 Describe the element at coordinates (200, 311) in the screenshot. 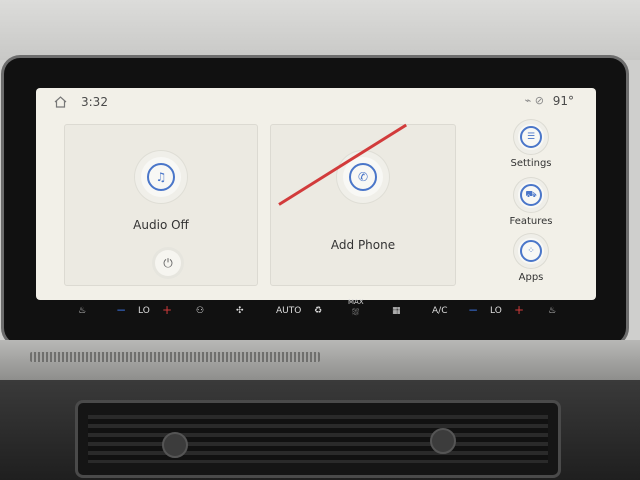

I see `fan-mode-icon: ⚇` at that location.